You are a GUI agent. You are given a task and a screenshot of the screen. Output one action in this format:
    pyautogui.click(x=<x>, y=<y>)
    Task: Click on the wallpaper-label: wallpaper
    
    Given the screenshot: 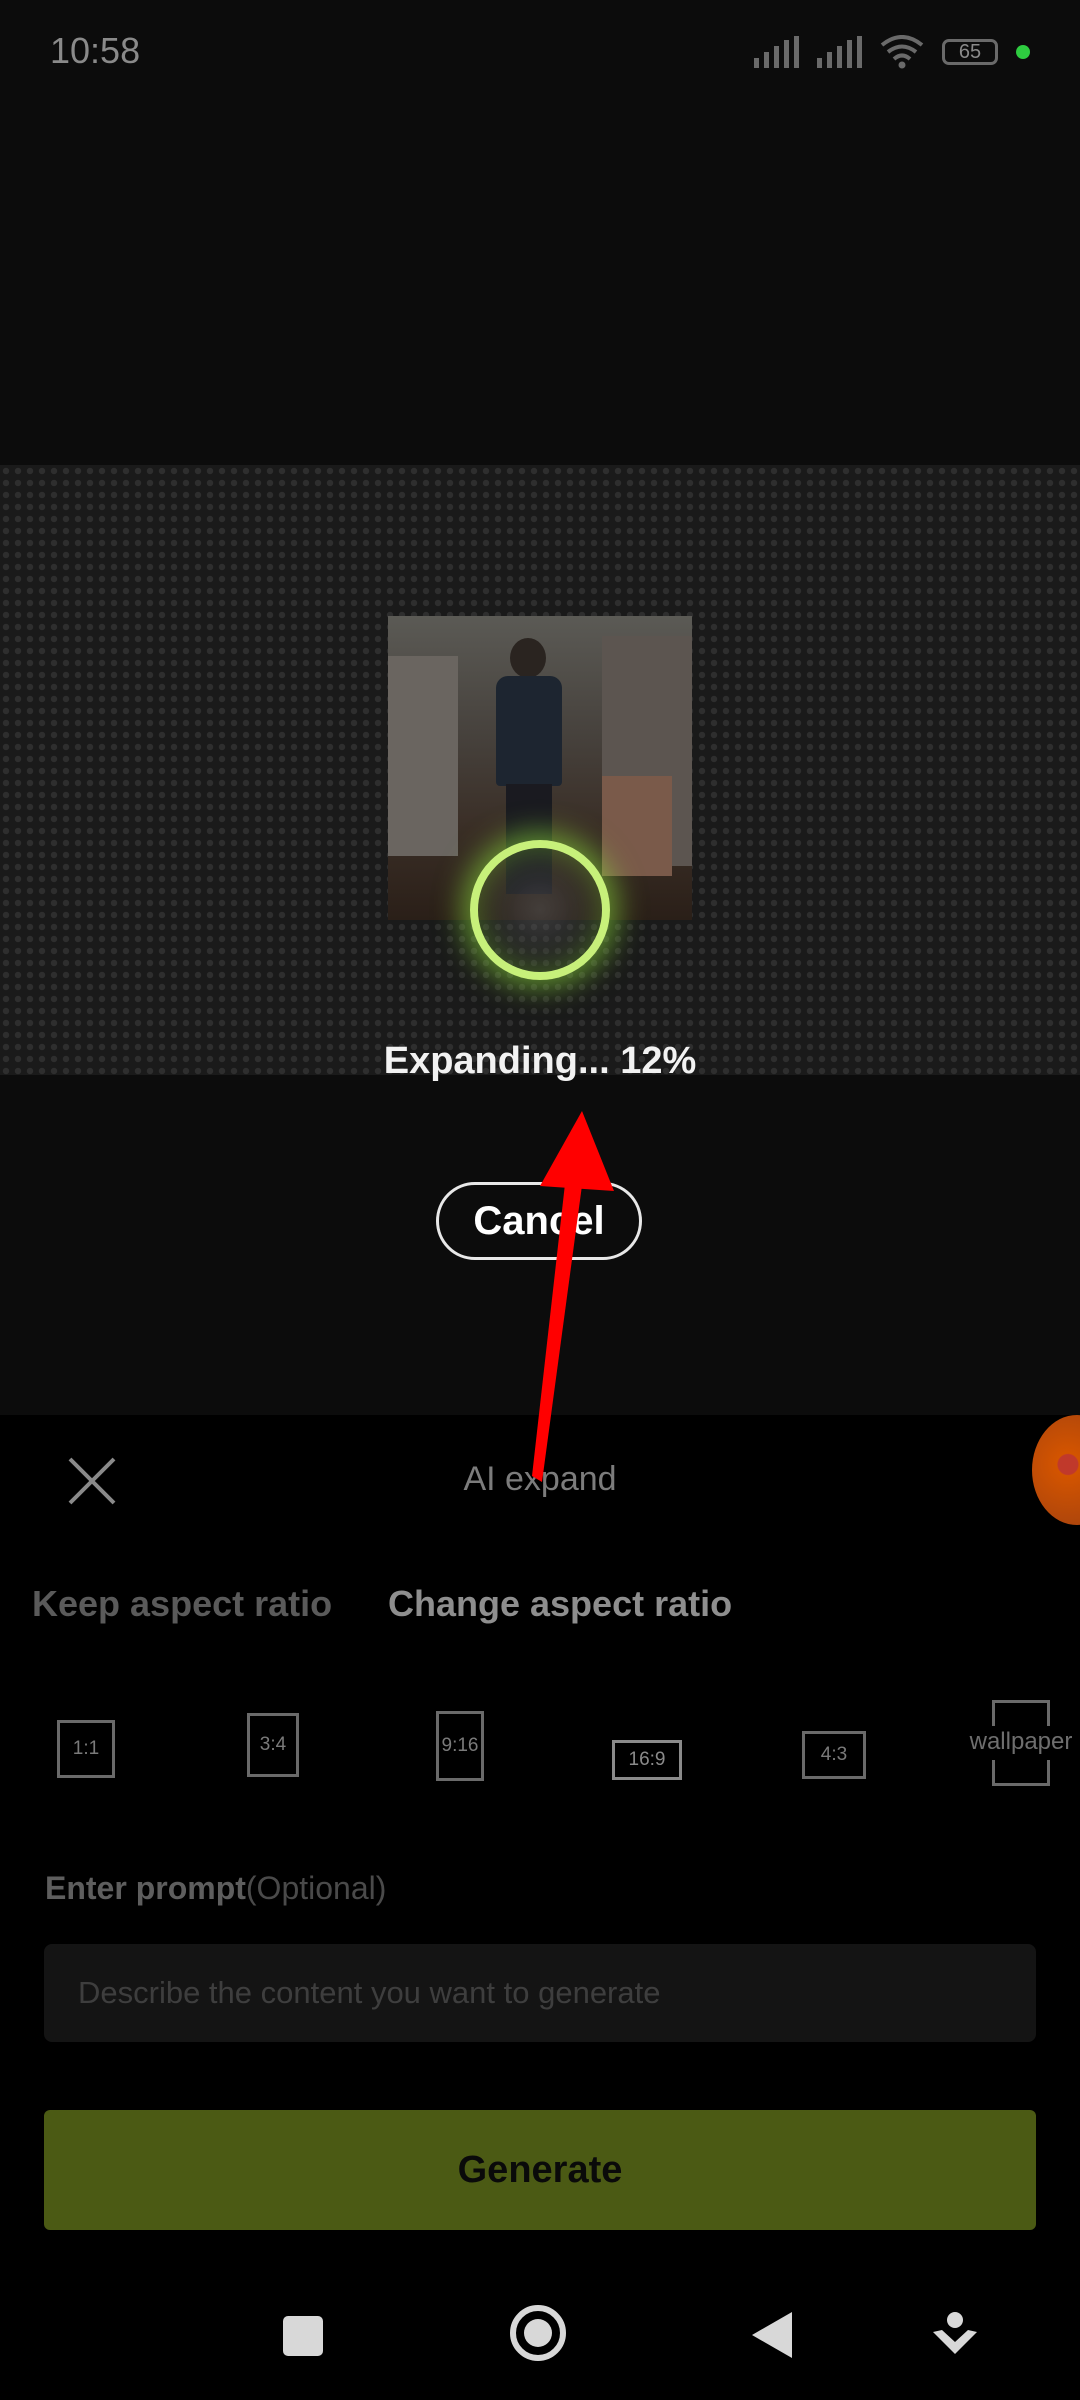 What is the action you would take?
    pyautogui.click(x=1021, y=1741)
    